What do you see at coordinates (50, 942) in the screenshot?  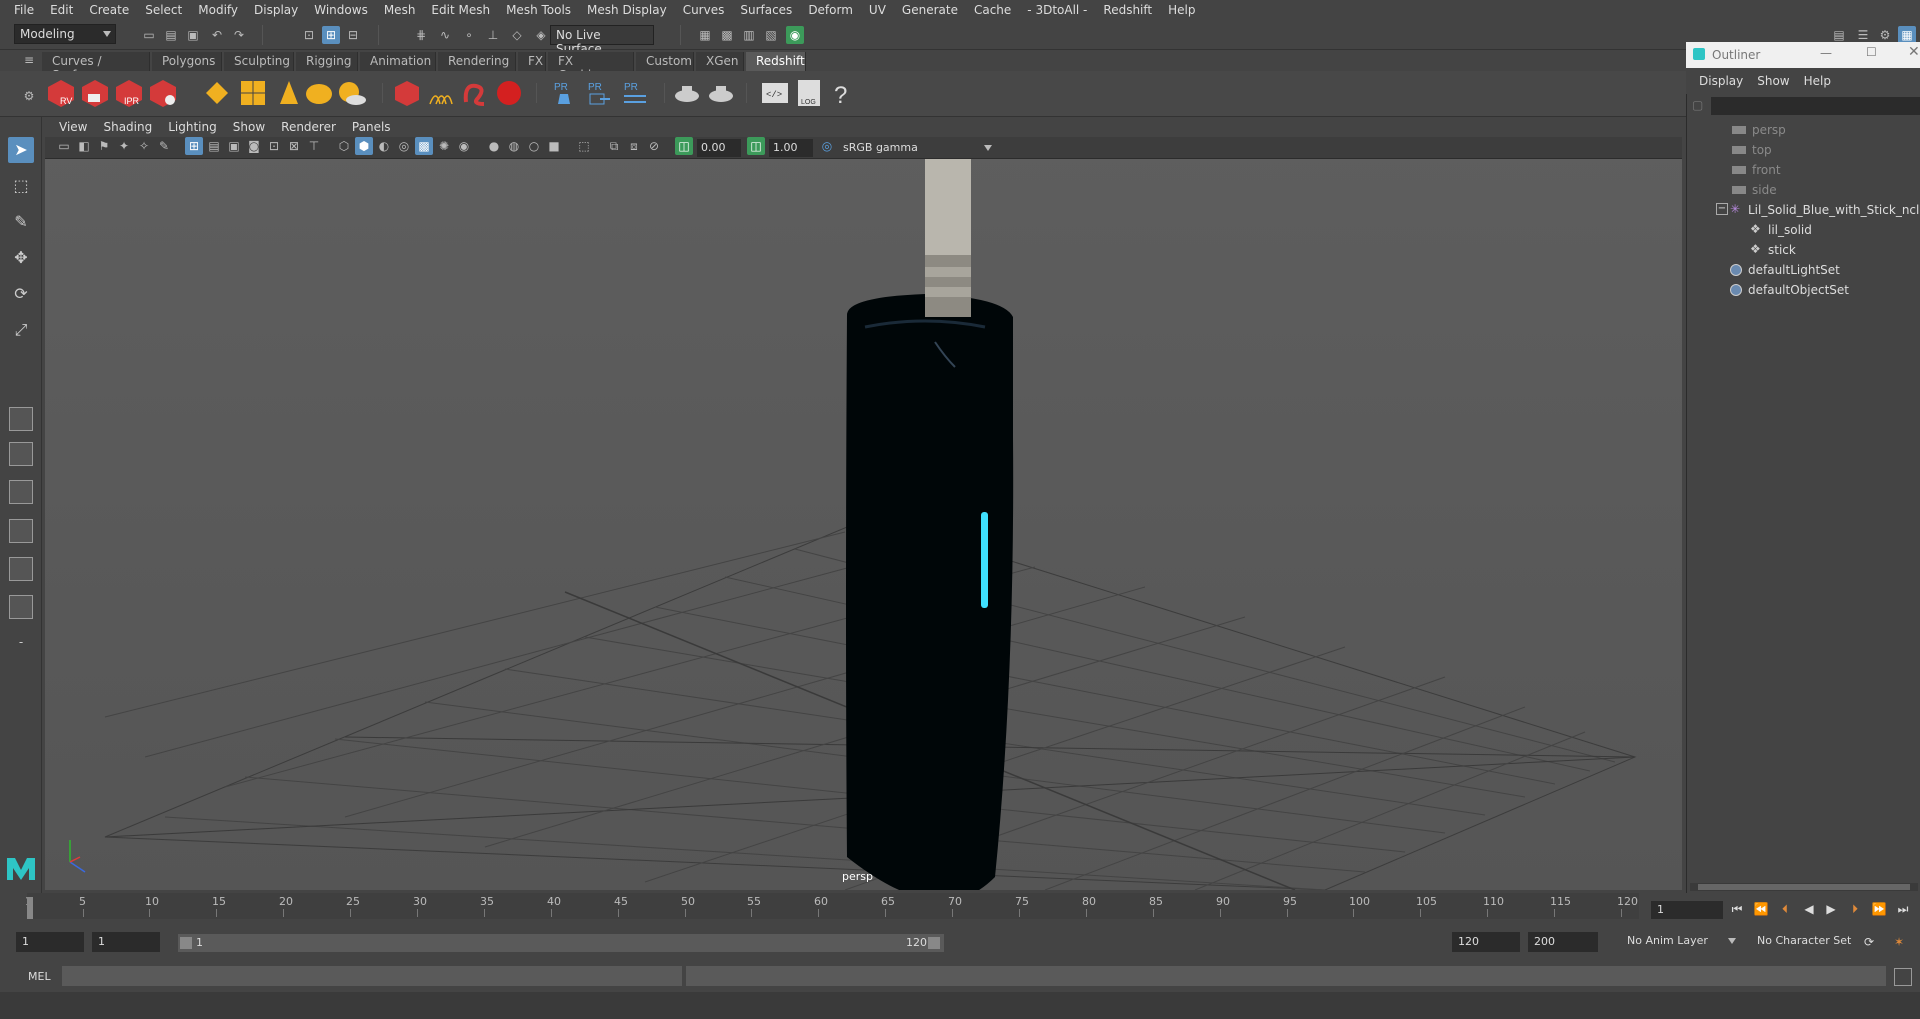 I see `animation-start-field: 1` at bounding box center [50, 942].